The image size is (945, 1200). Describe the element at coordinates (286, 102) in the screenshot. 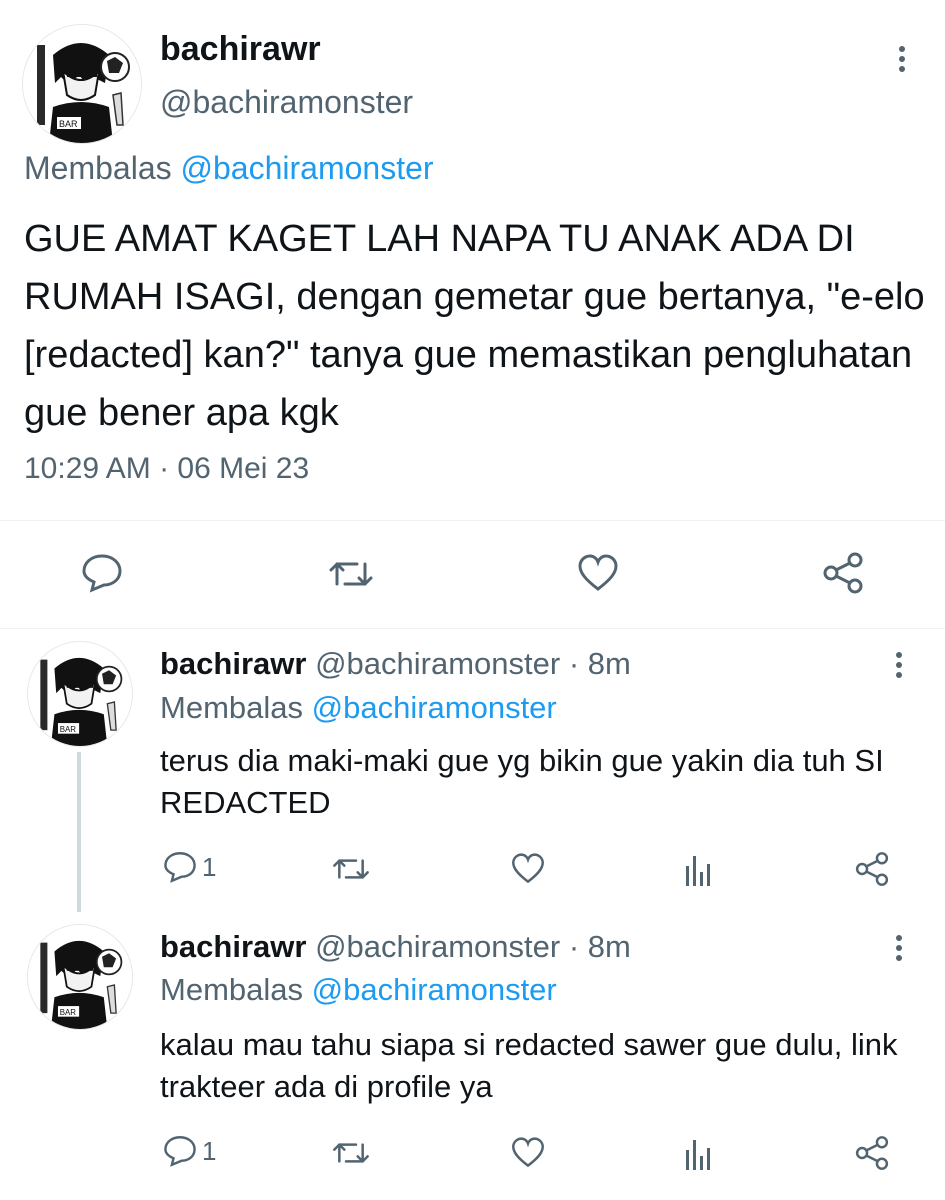

I see `handle: @bachiramonster` at that location.